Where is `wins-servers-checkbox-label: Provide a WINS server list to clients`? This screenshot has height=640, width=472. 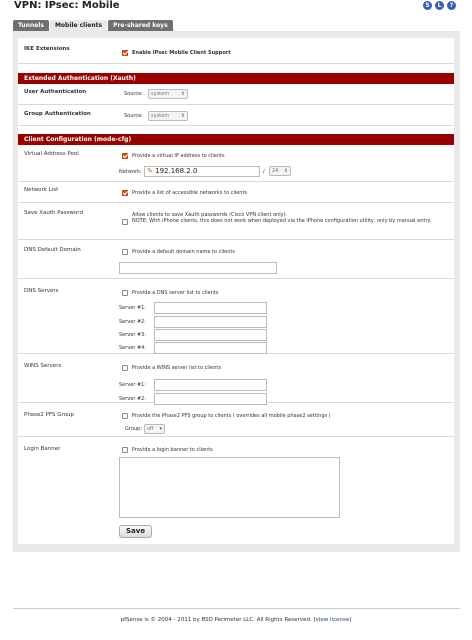 wins-servers-checkbox-label: Provide a WINS server list to clients is located at coordinates (176, 368).